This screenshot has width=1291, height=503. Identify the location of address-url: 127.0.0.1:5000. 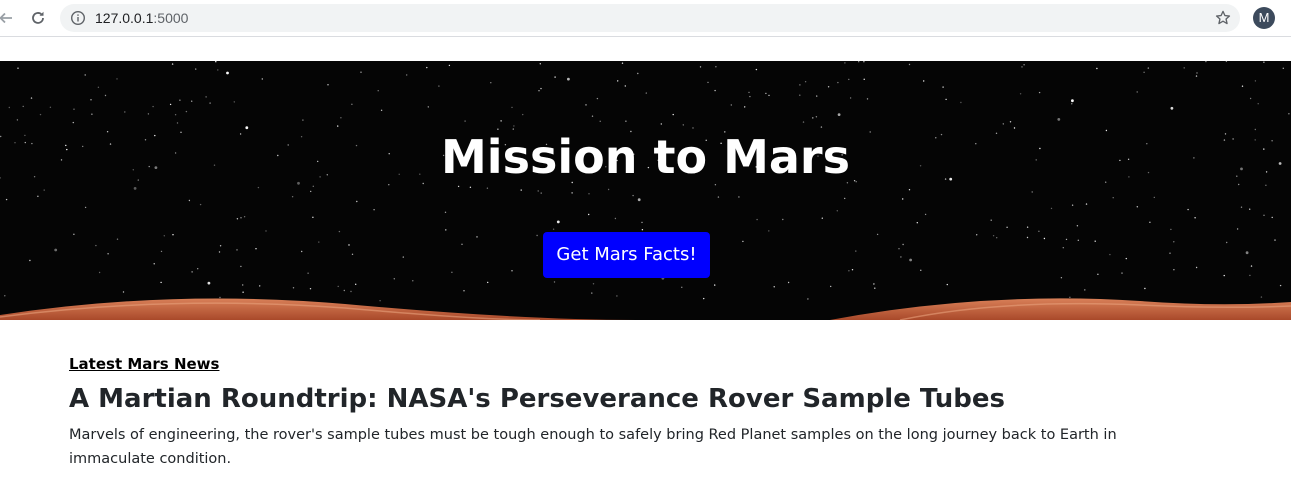
(141, 18).